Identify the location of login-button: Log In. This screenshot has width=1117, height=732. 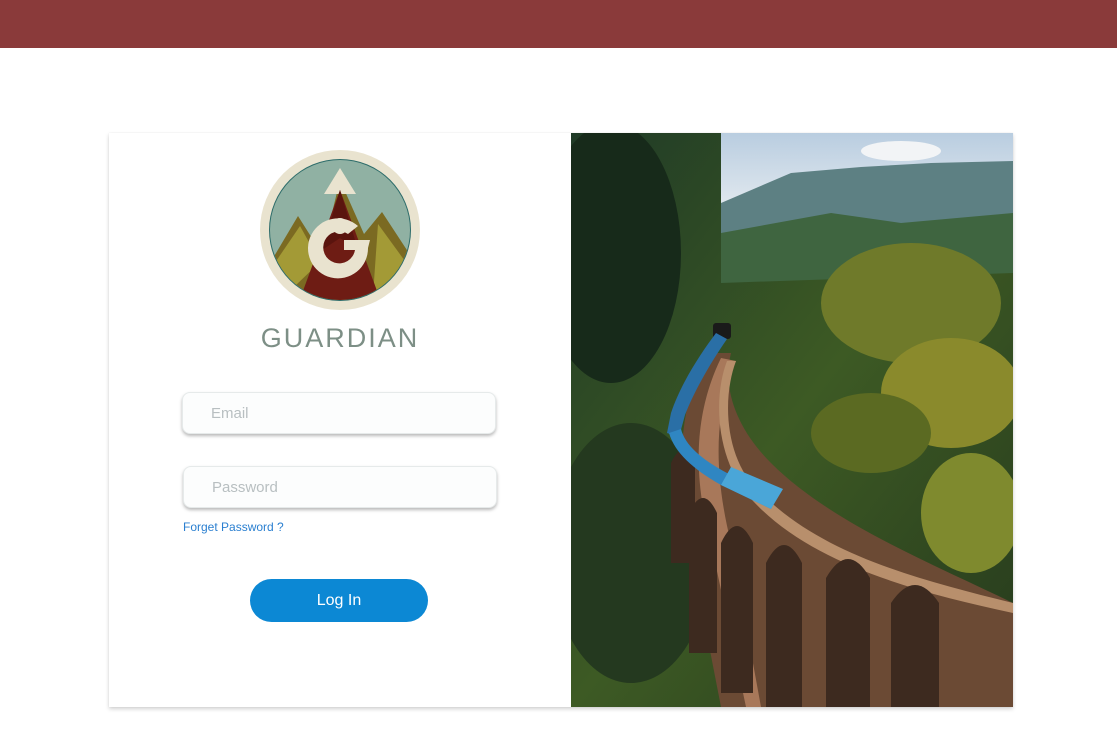
(339, 600).